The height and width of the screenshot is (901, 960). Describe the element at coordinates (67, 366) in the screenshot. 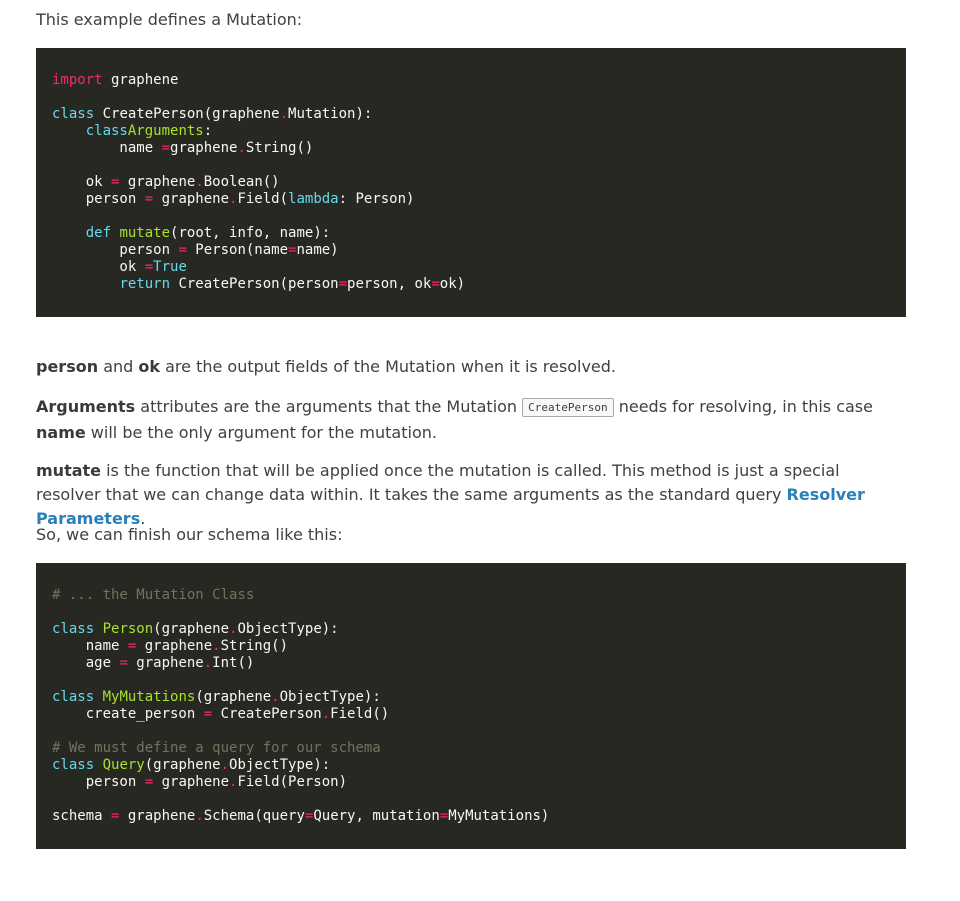

I see `term-person: person` at that location.